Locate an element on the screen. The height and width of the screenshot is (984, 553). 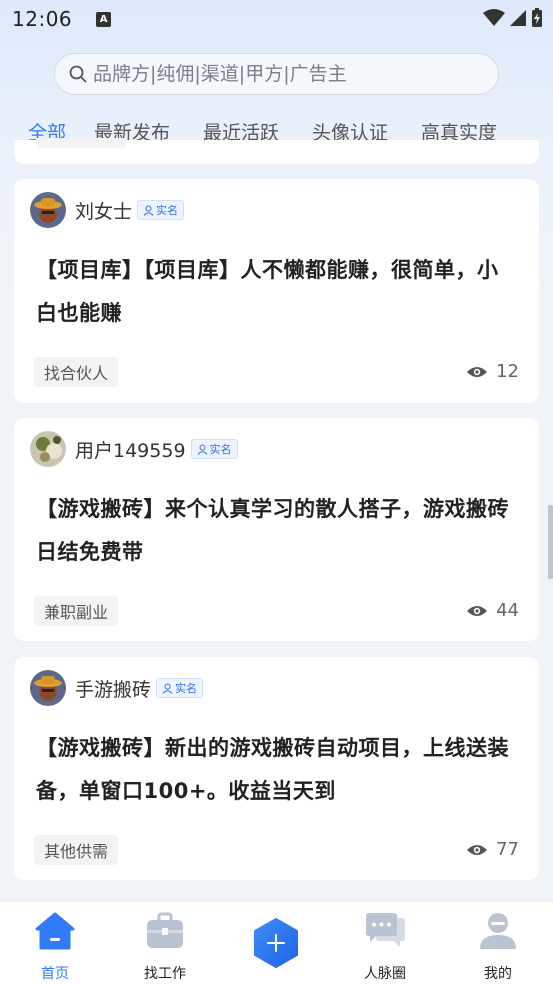
post-tag-partial is located at coordinates (81, 143).